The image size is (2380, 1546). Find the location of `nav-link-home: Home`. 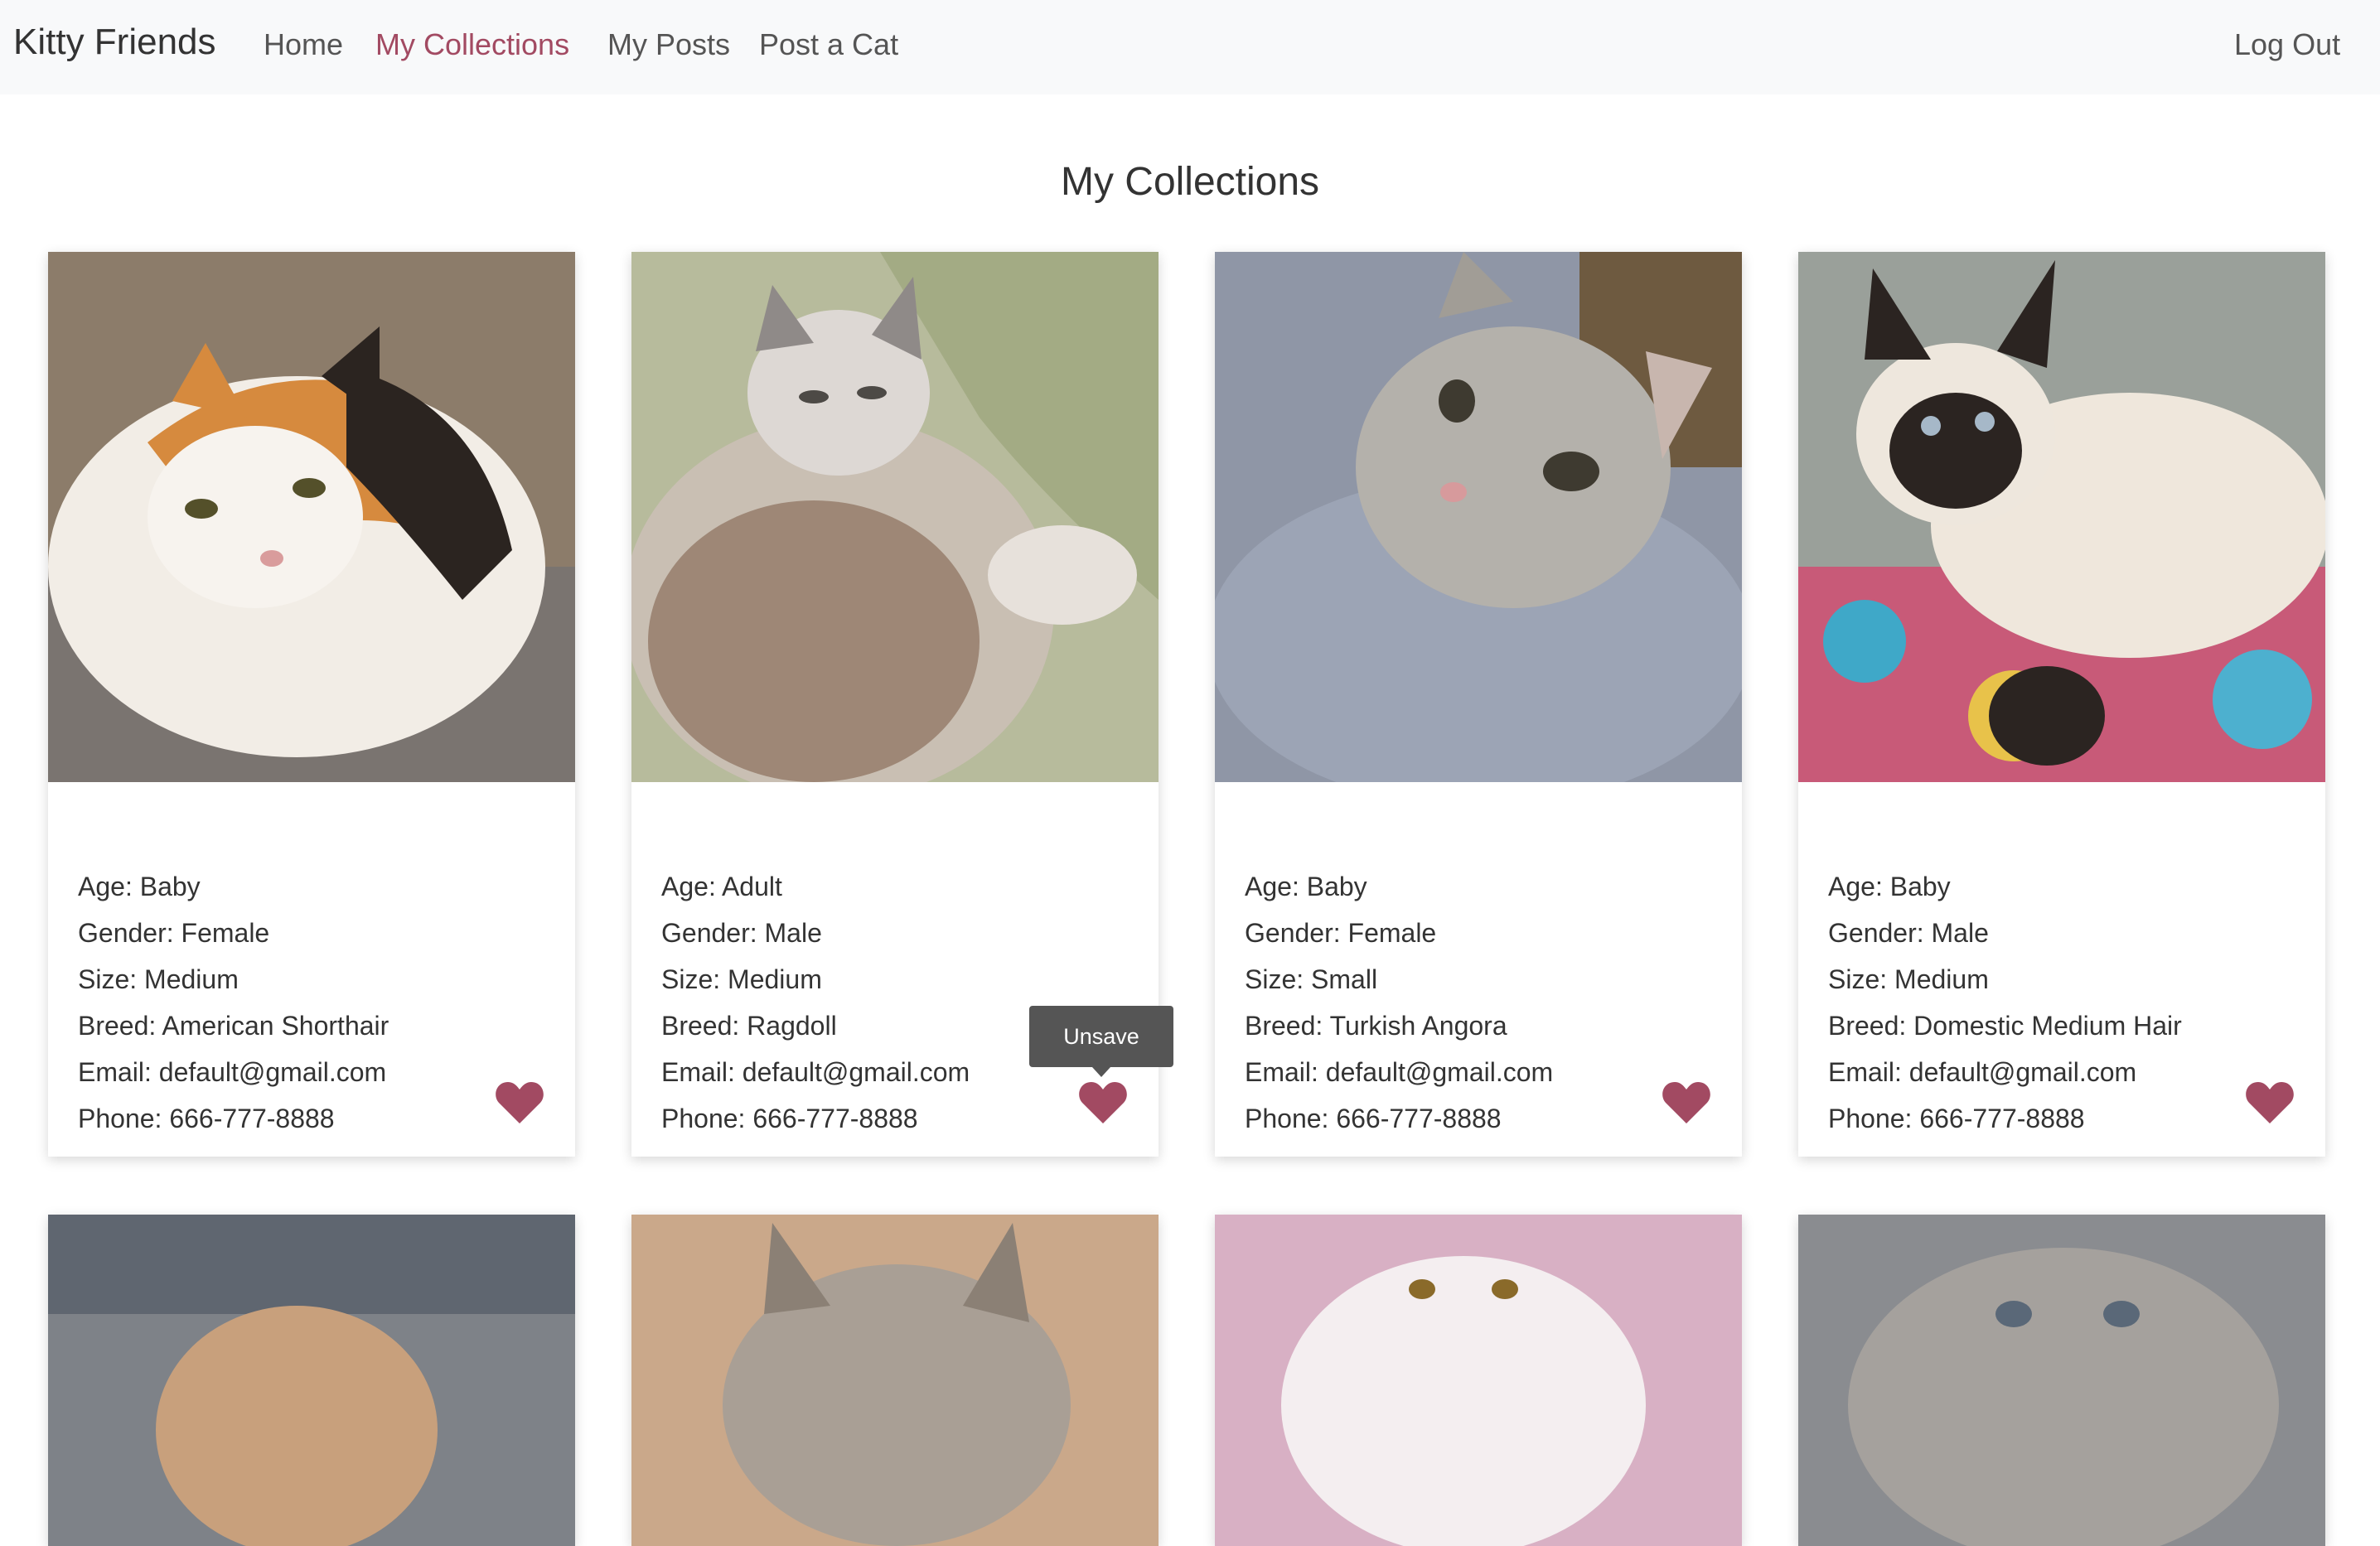

nav-link-home: Home is located at coordinates (303, 44).